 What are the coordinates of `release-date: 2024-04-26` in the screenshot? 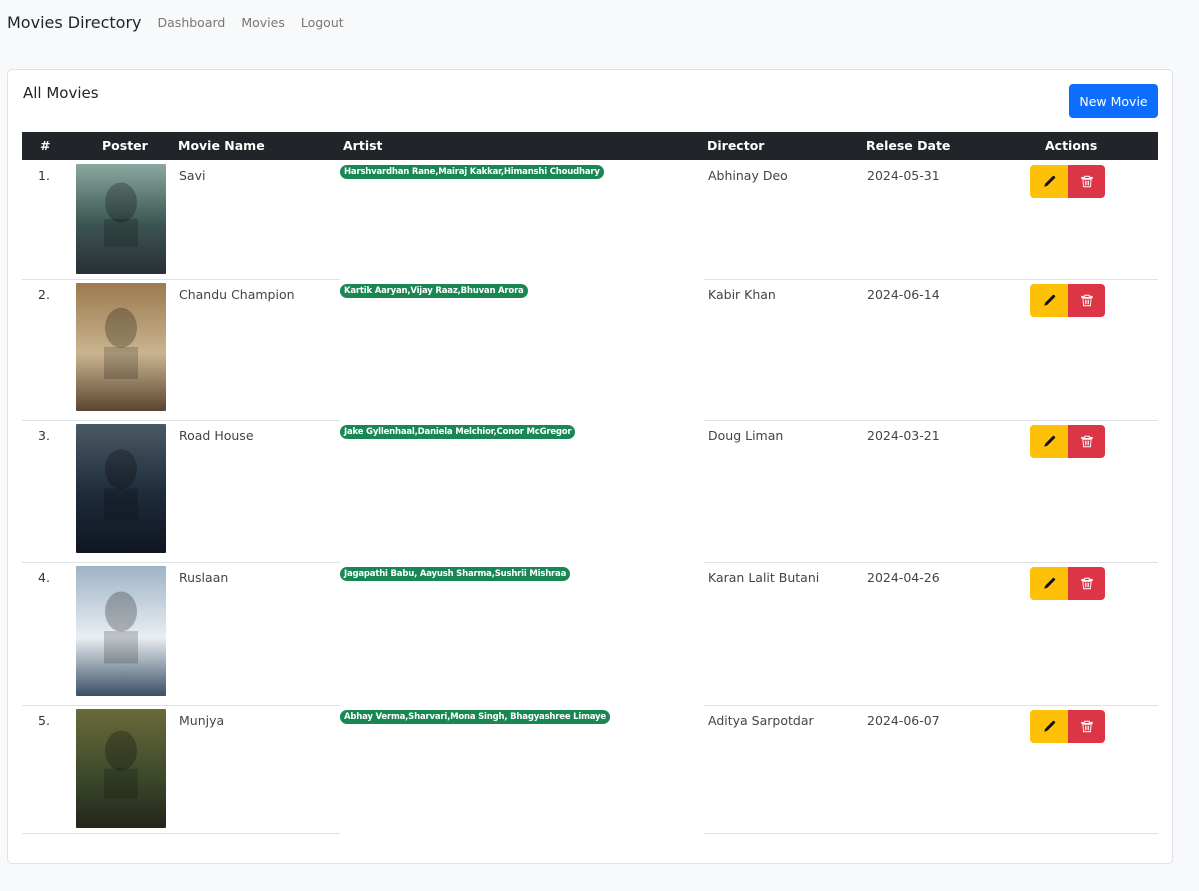 It's located at (903, 577).